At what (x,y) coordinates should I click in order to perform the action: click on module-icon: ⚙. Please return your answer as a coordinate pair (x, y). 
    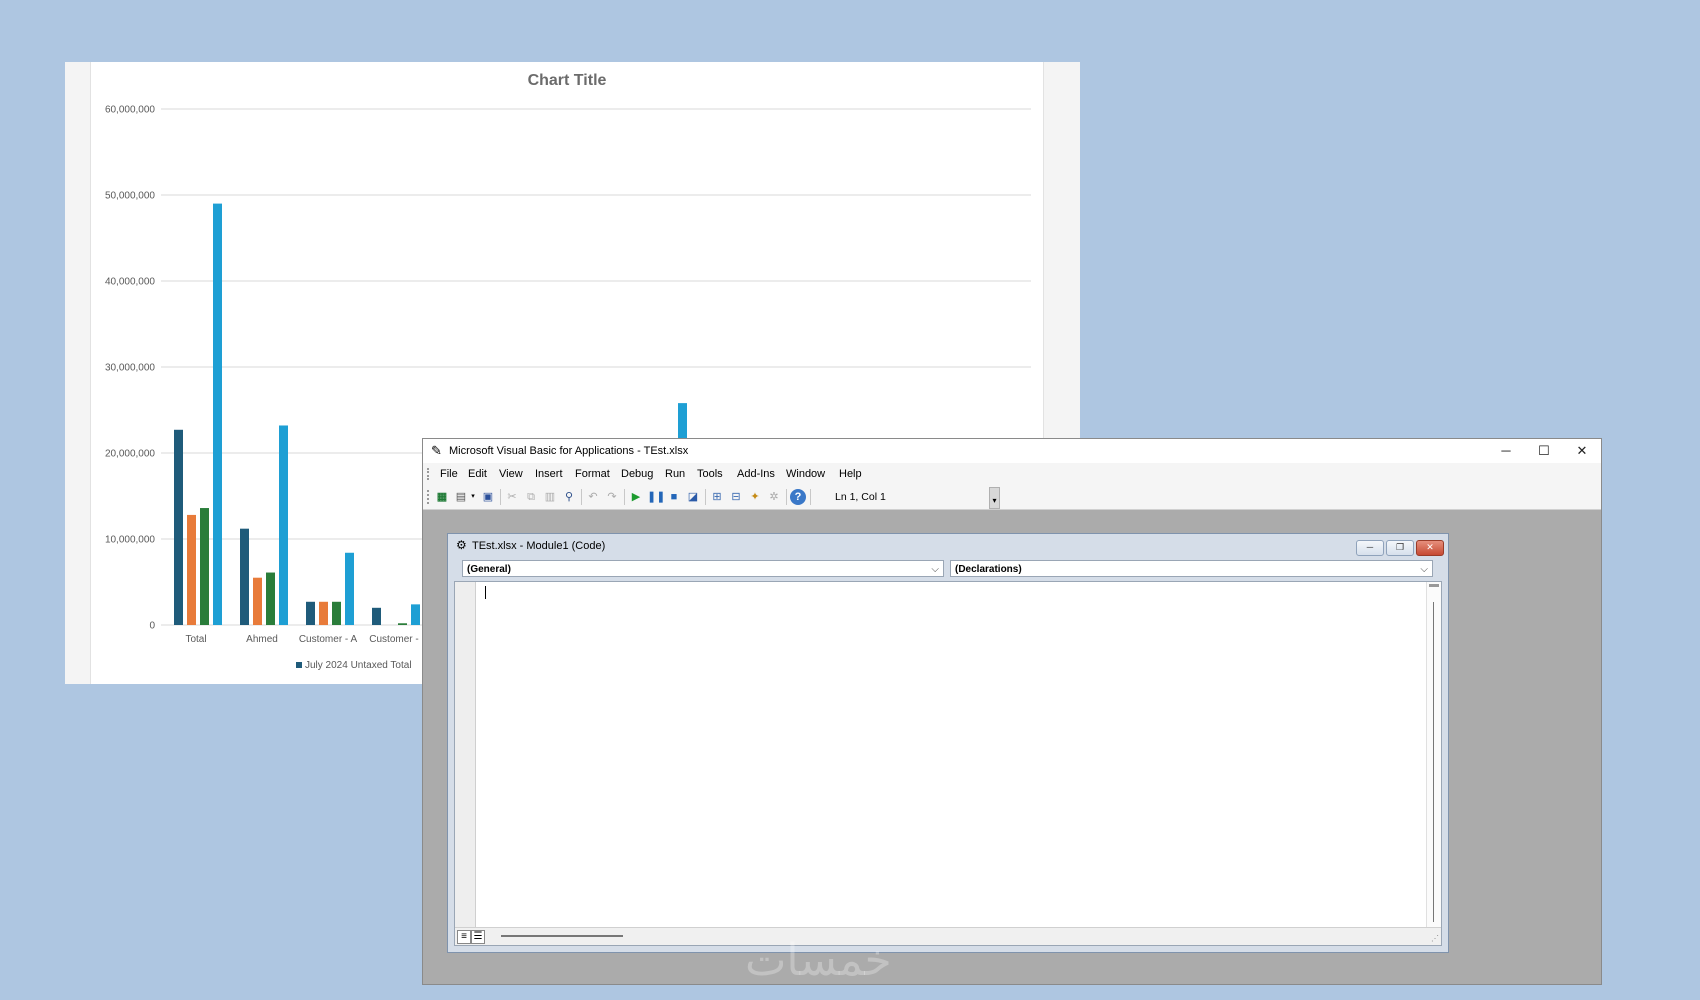
    Looking at the image, I should click on (461, 545).